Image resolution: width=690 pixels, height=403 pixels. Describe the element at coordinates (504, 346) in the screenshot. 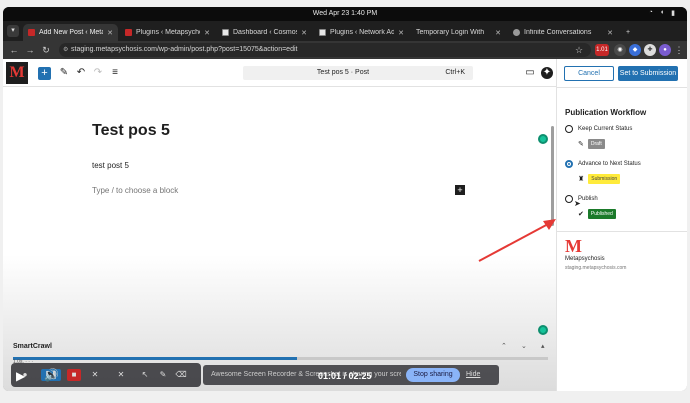

I see `chevron-up-icon: ⌃` at that location.